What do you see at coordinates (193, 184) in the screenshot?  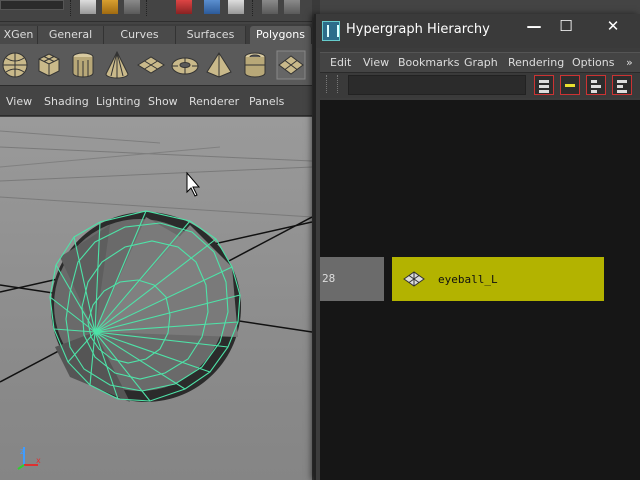 I see `mouse-cursor-icon` at bounding box center [193, 184].